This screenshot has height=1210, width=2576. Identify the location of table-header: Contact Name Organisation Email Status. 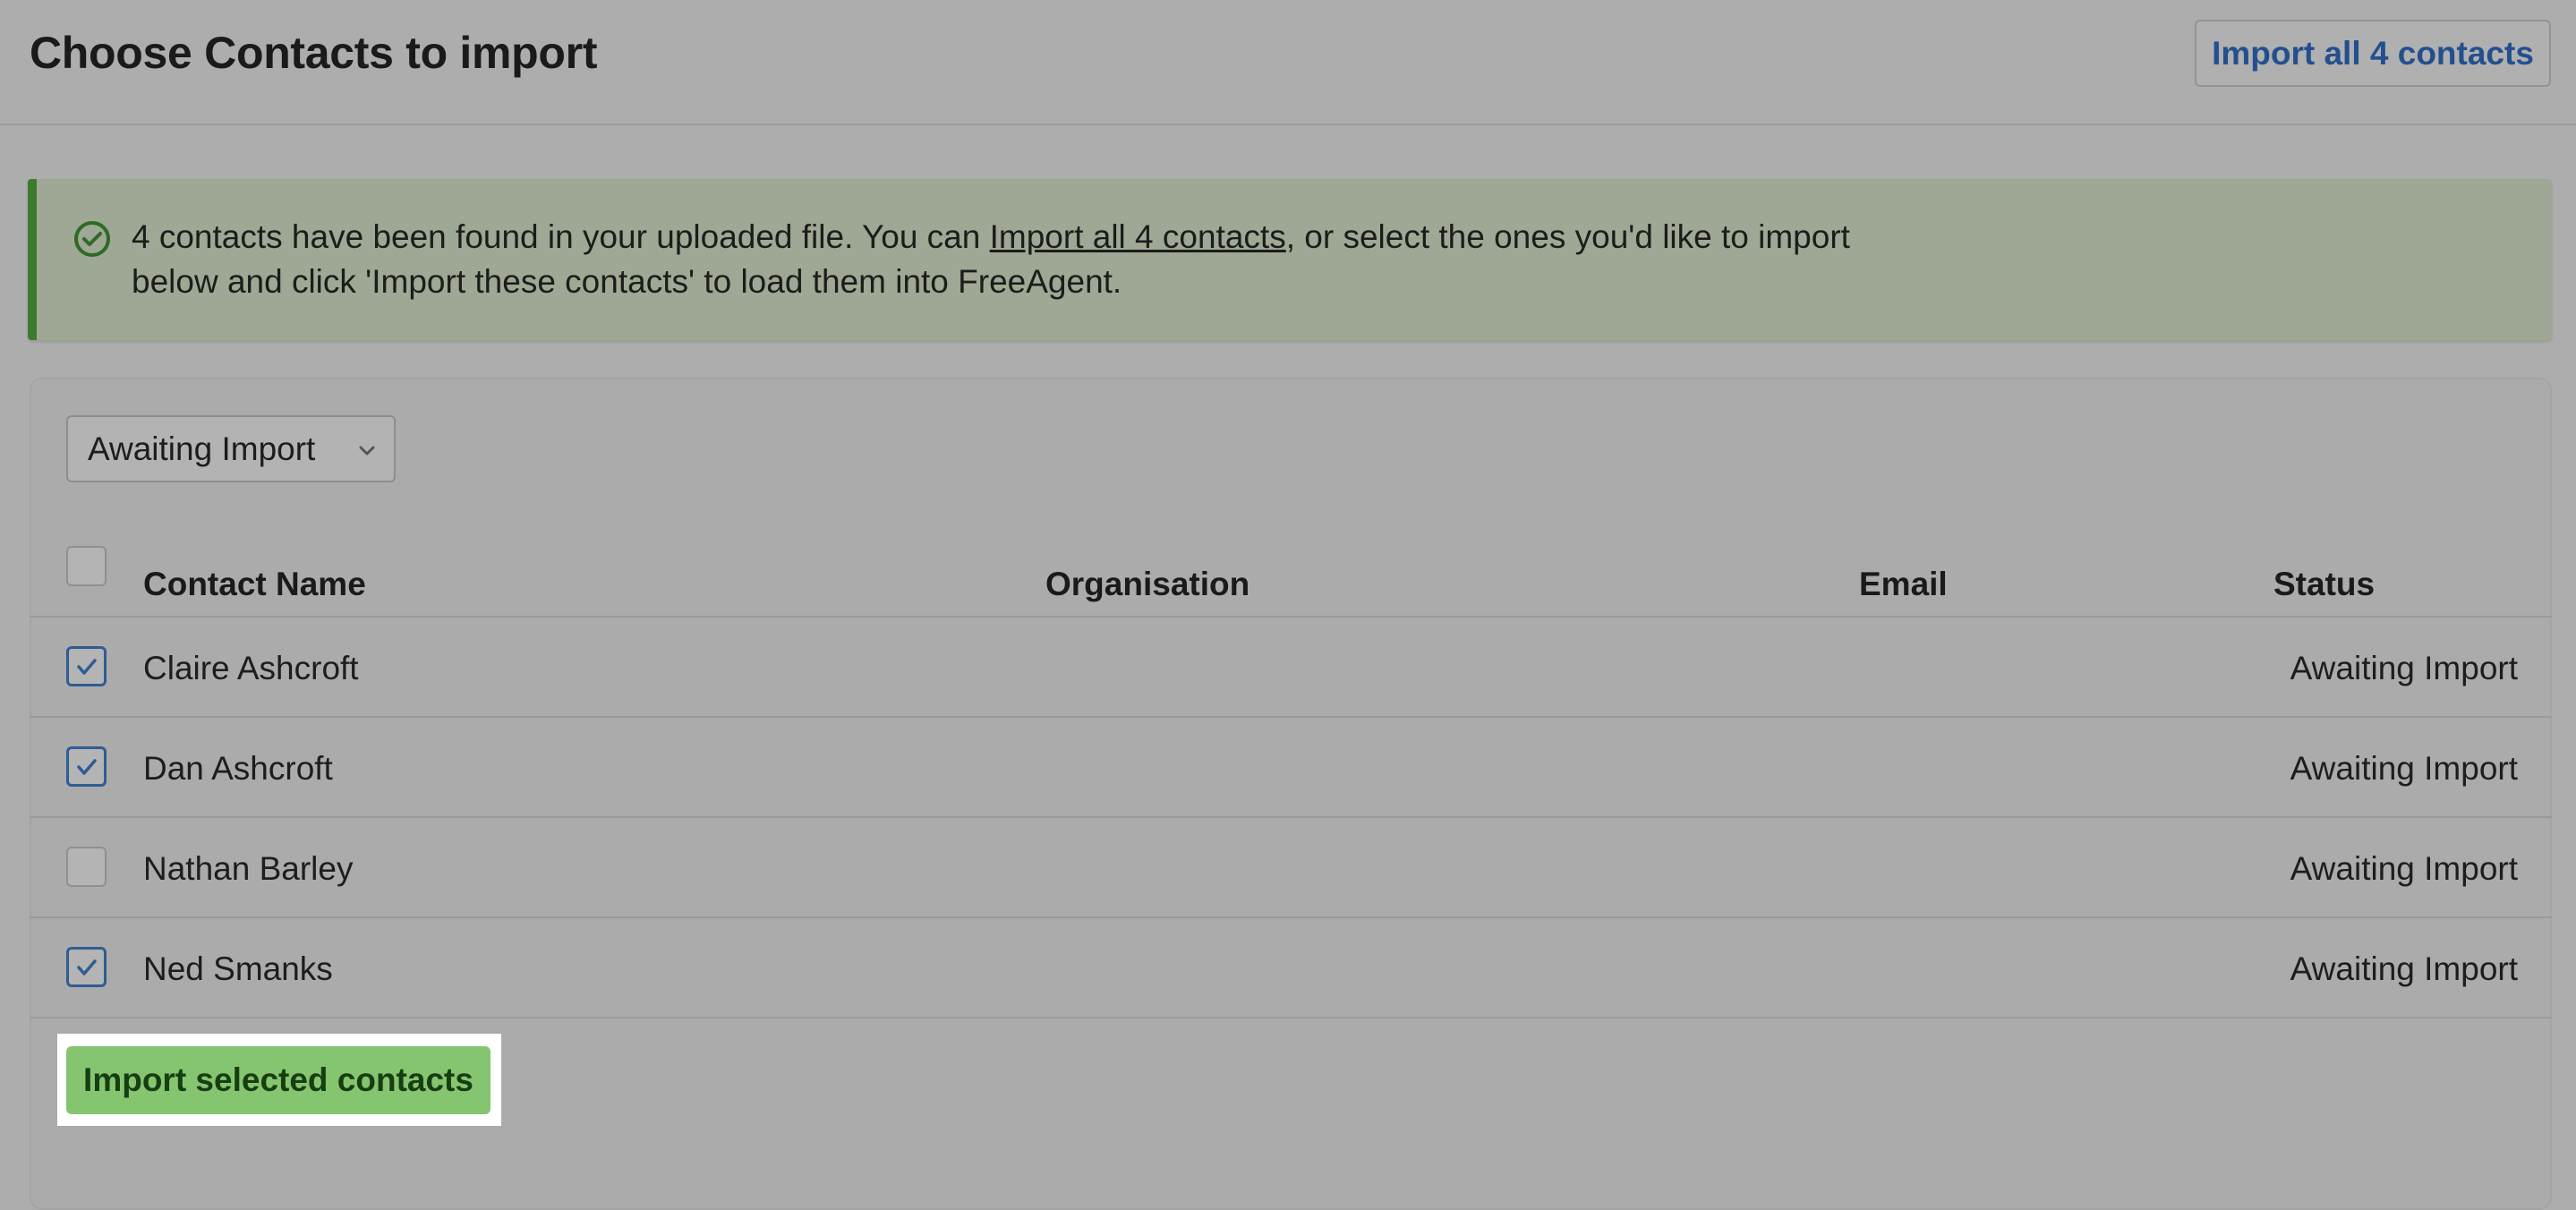
(1291, 577).